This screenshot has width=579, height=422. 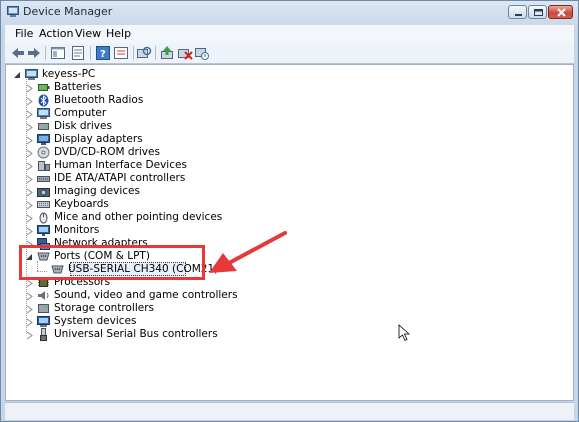 I want to click on tree-item-label: Mice and other pointing devices, so click(x=138, y=217).